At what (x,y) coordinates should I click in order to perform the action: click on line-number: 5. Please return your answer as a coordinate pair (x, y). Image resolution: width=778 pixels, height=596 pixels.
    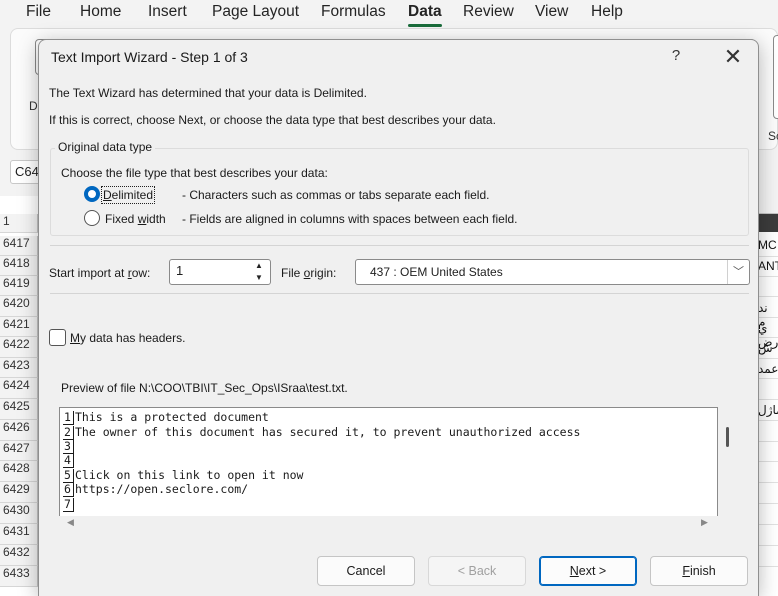
    Looking at the image, I should click on (68, 476).